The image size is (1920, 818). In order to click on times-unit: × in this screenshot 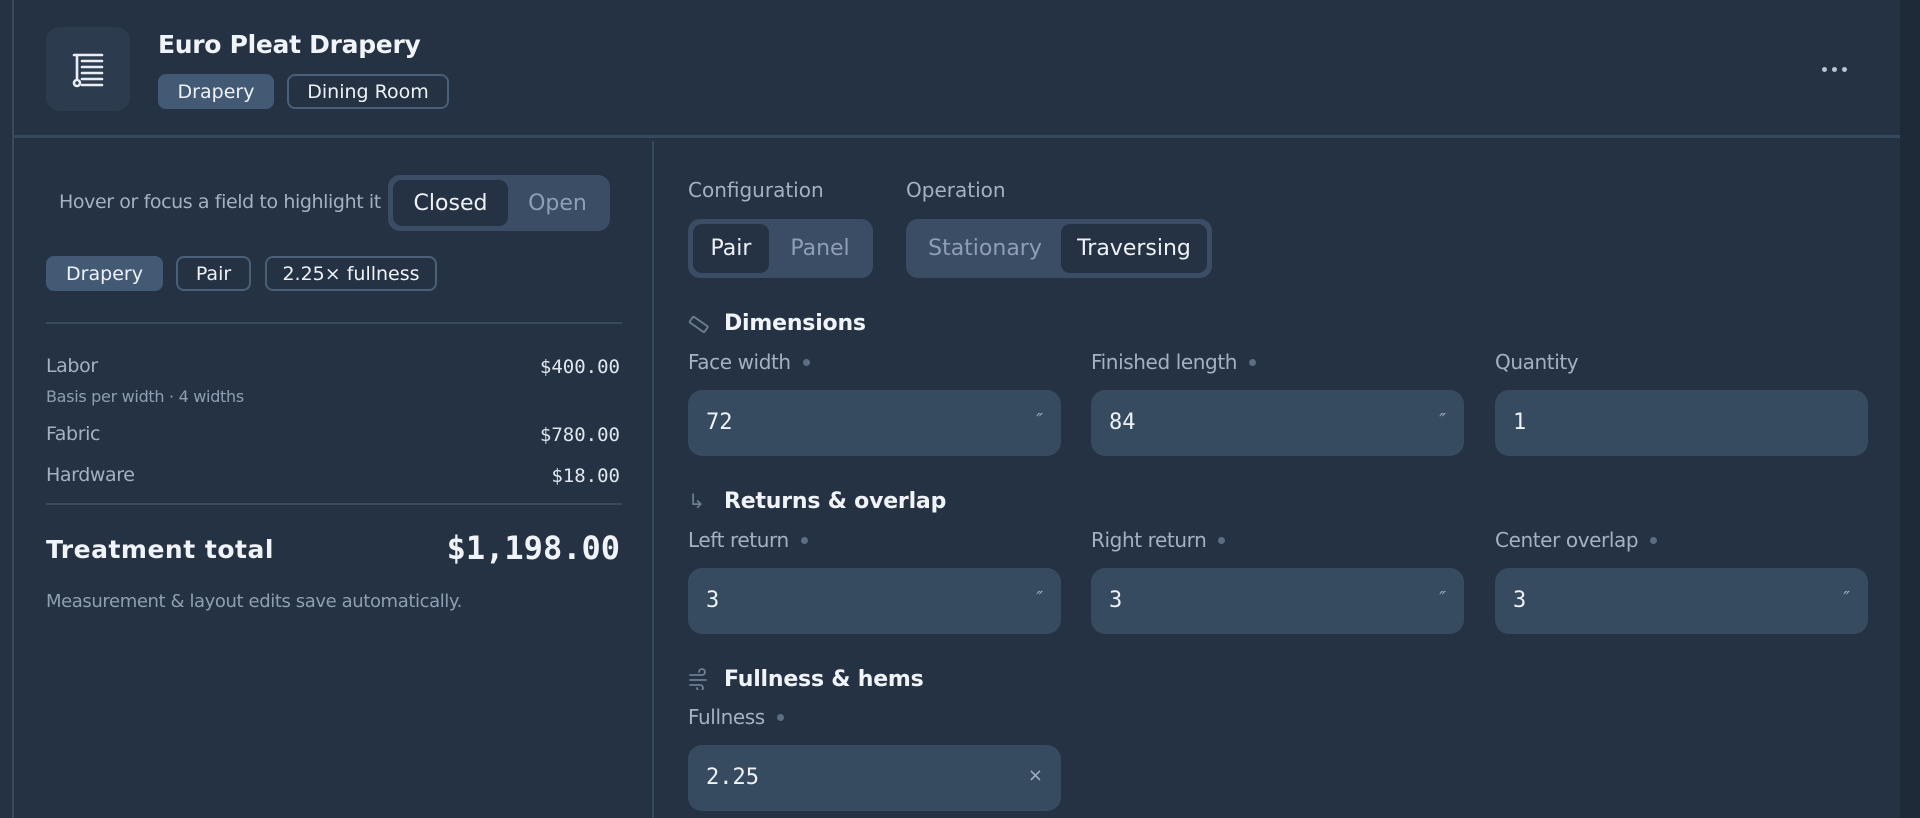, I will do `click(1035, 775)`.